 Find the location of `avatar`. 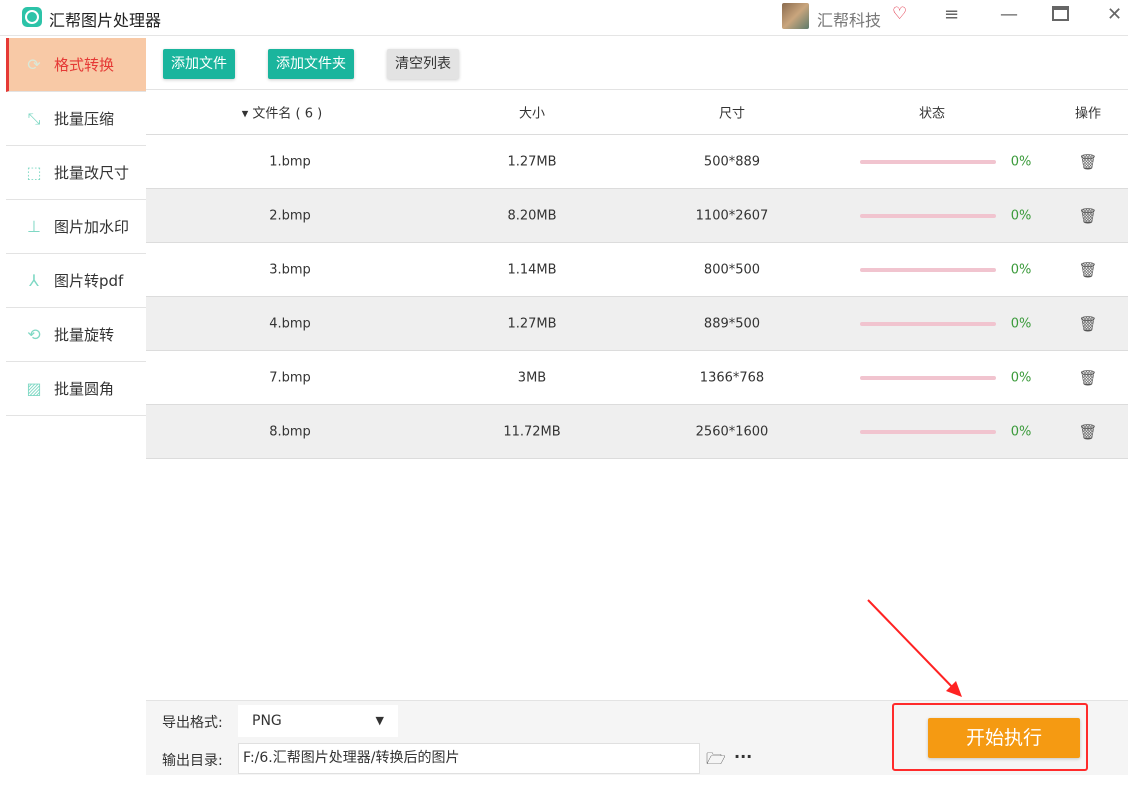

avatar is located at coordinates (795, 16).